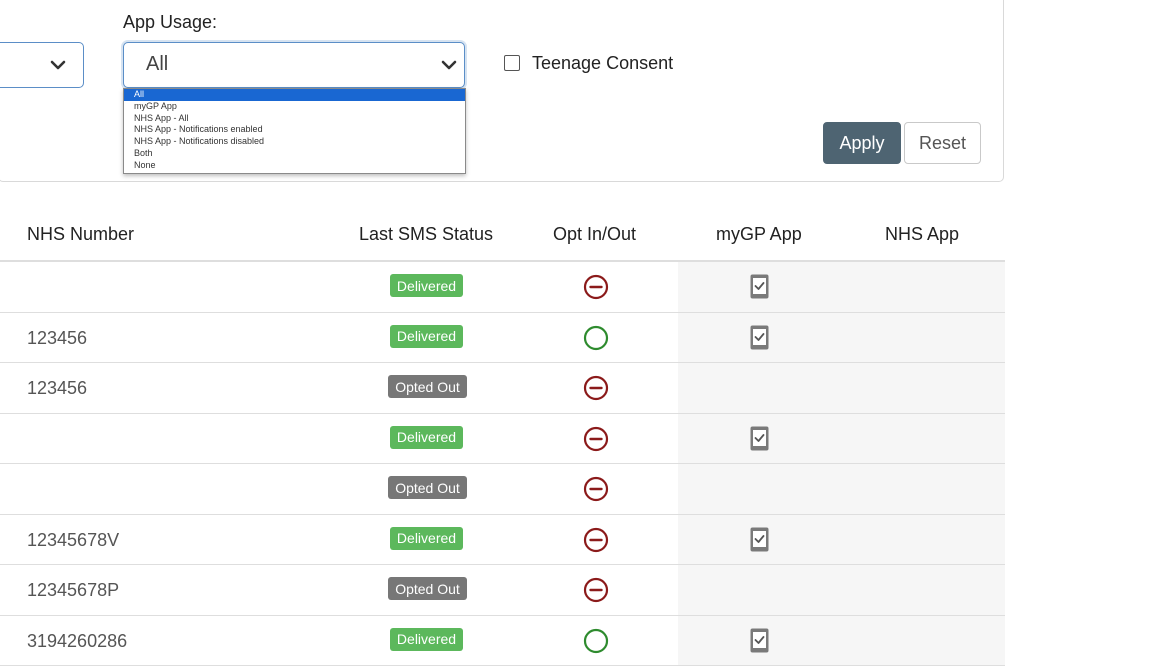  What do you see at coordinates (502, 540) in the screenshot?
I see `table-row: 12345678V Delivered` at bounding box center [502, 540].